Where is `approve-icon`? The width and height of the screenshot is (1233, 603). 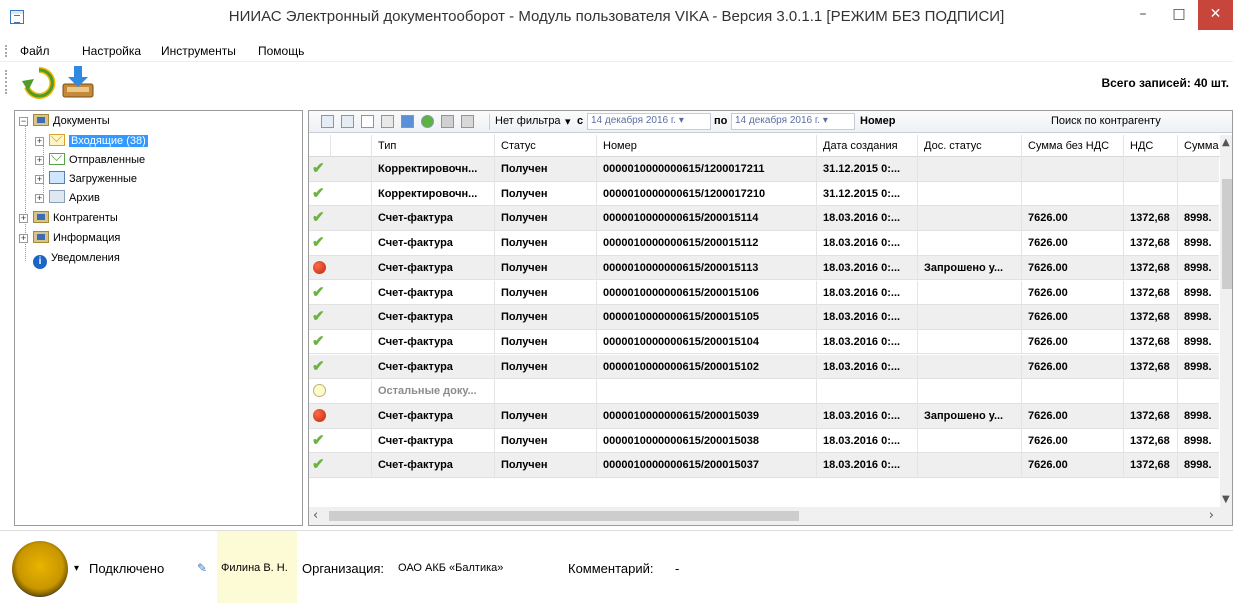 approve-icon is located at coordinates (427, 121).